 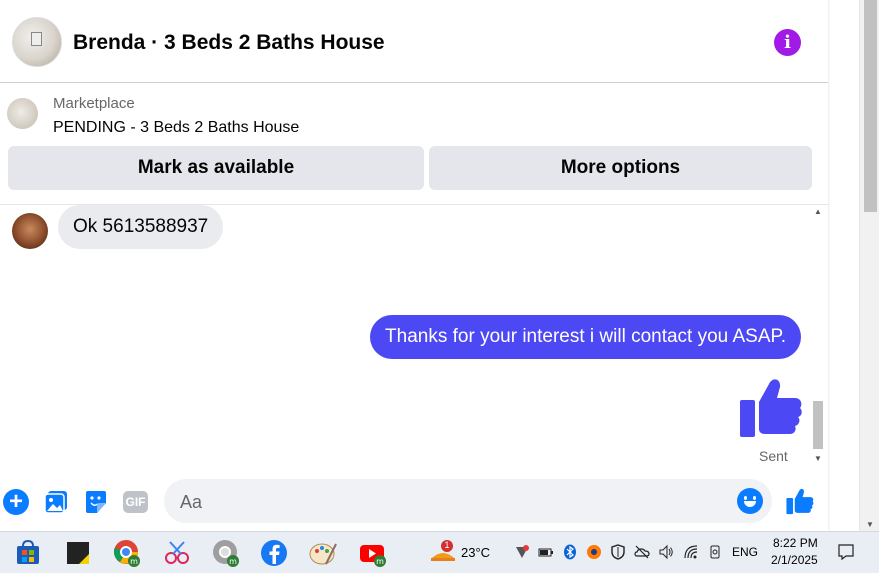 What do you see at coordinates (16, 502) in the screenshot?
I see `add-icon: +` at bounding box center [16, 502].